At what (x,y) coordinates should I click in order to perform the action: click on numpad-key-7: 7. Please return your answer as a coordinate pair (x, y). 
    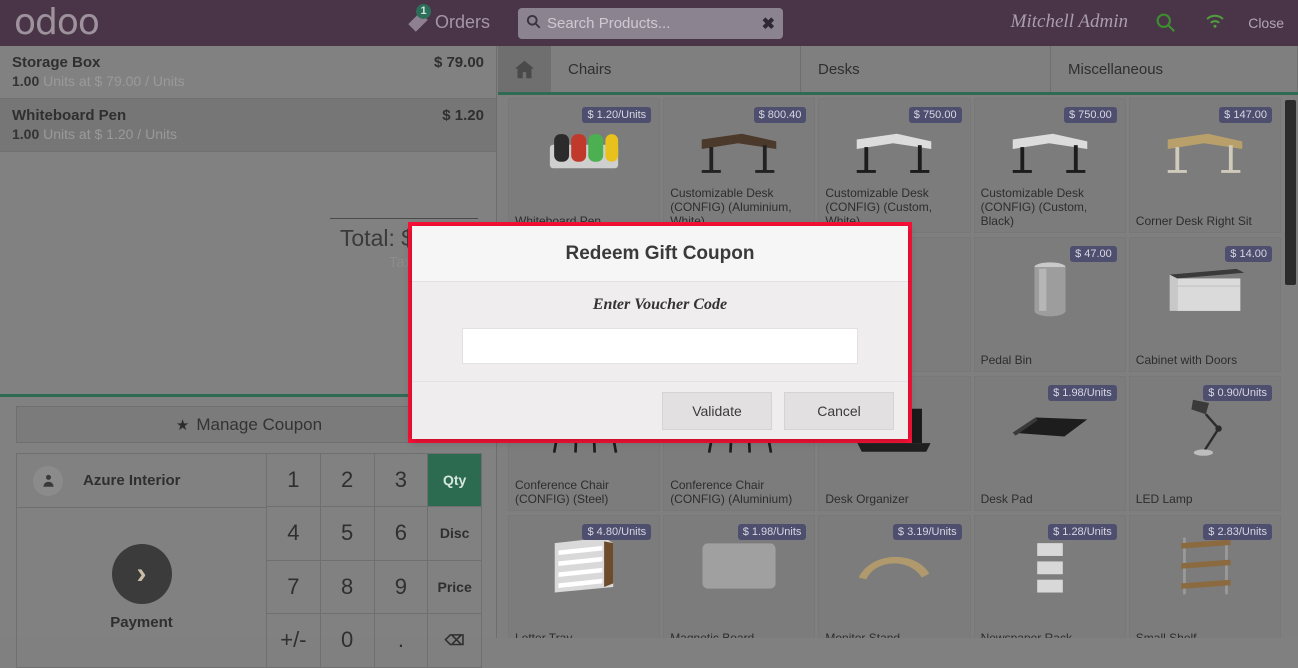
    Looking at the image, I should click on (293, 587).